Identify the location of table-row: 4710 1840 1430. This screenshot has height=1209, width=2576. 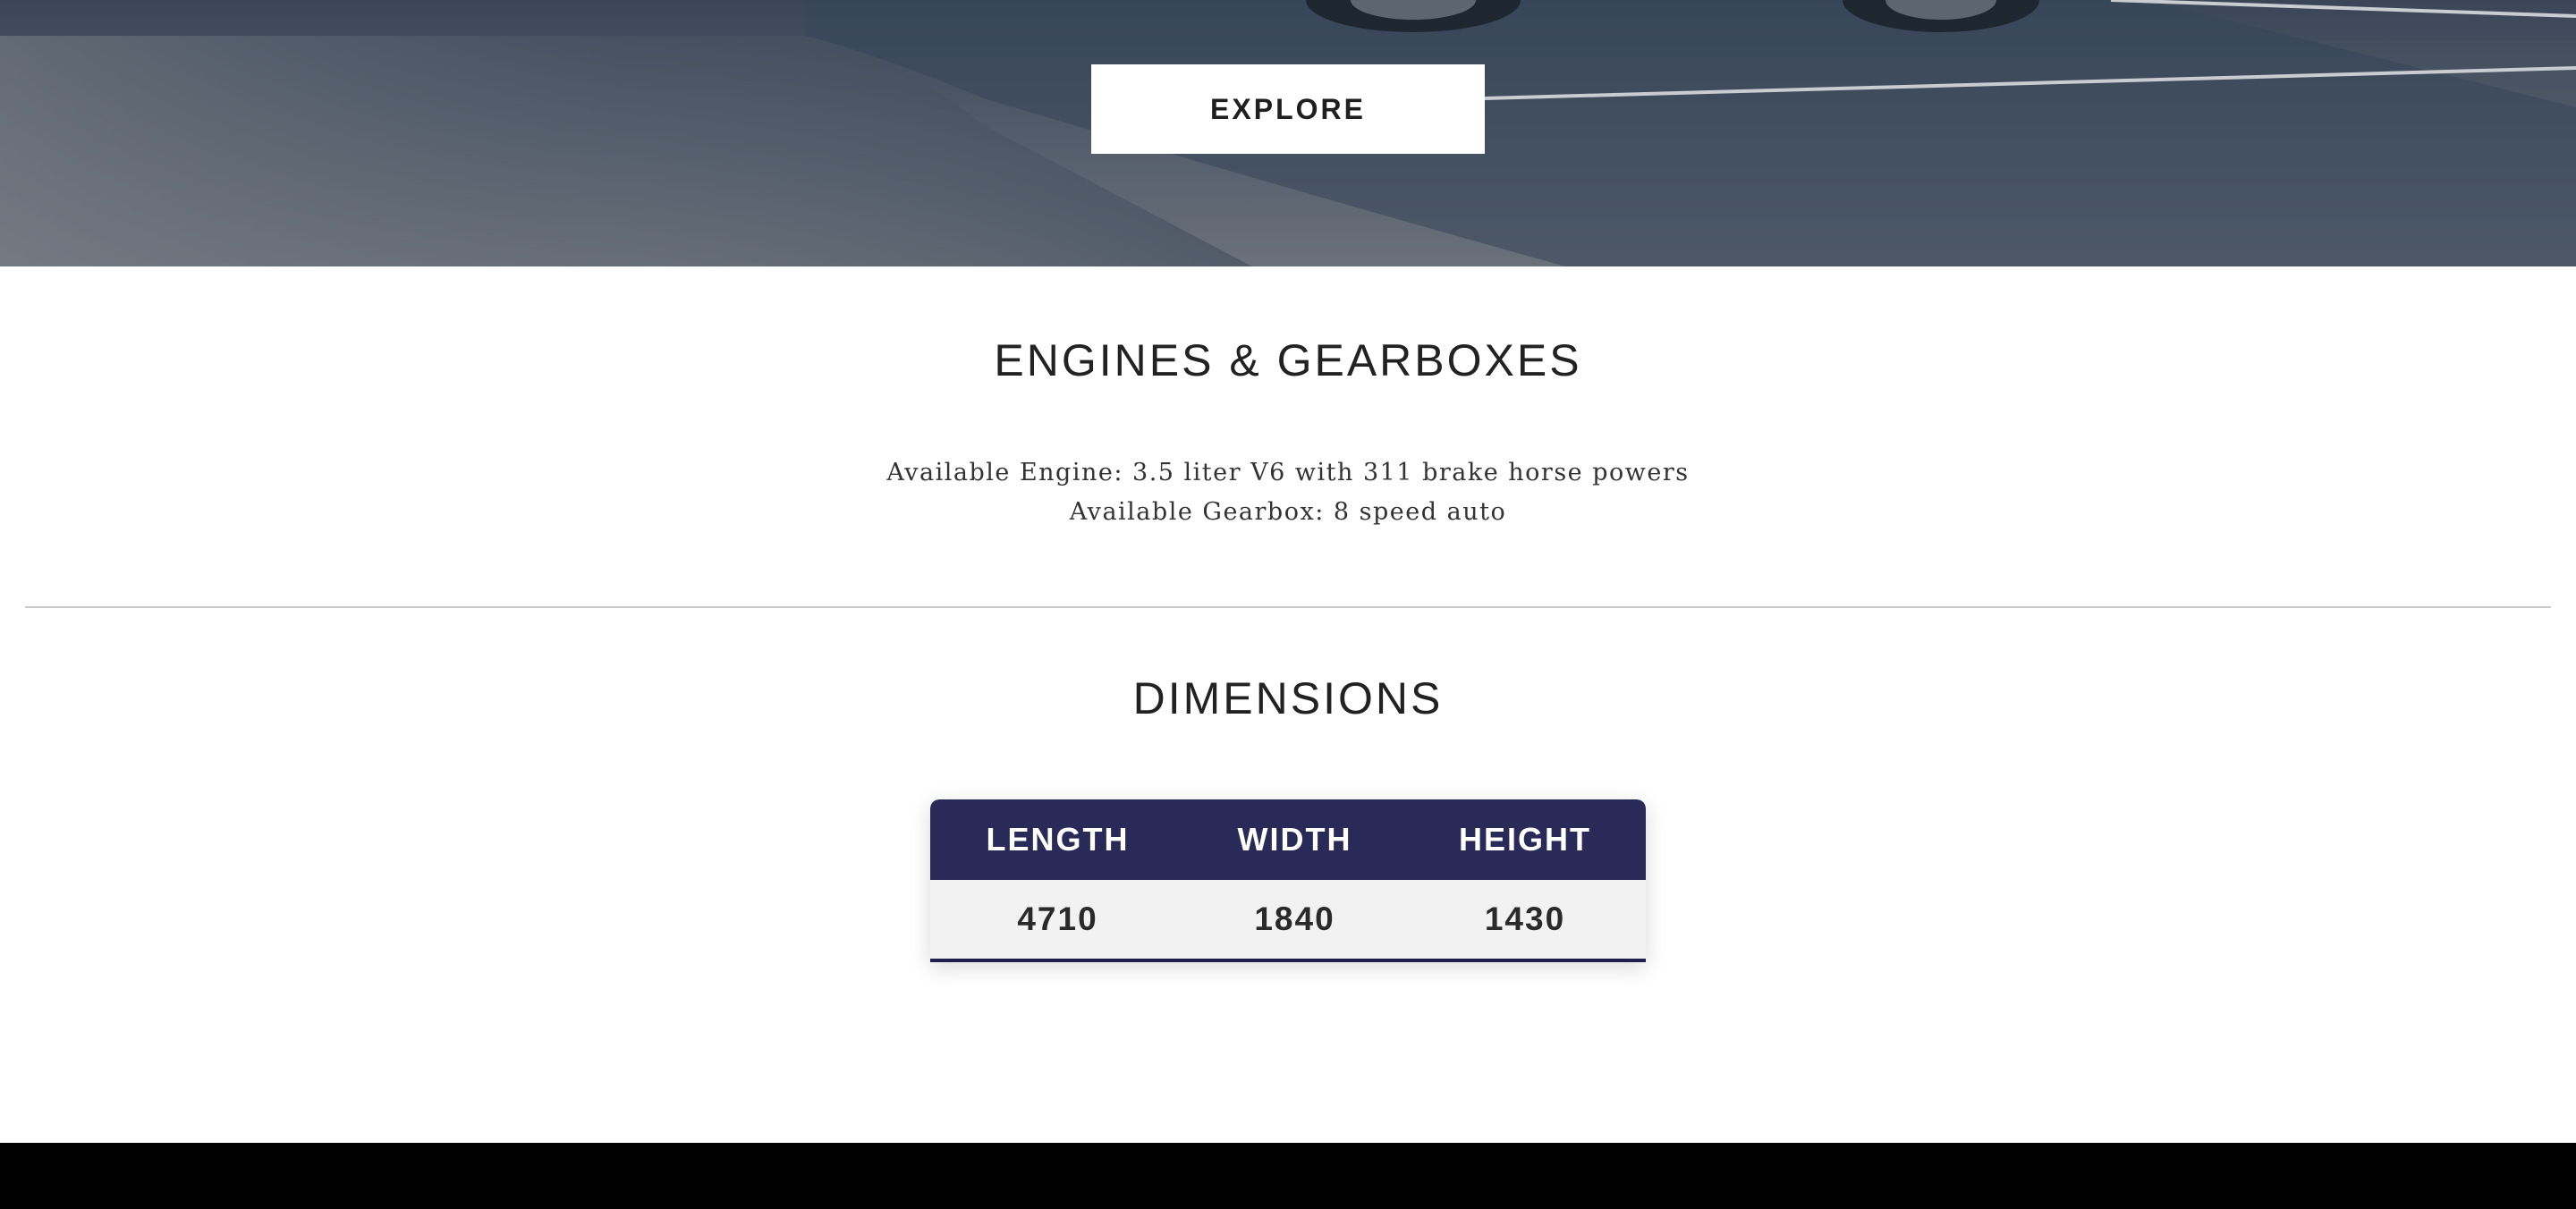
(1288, 921).